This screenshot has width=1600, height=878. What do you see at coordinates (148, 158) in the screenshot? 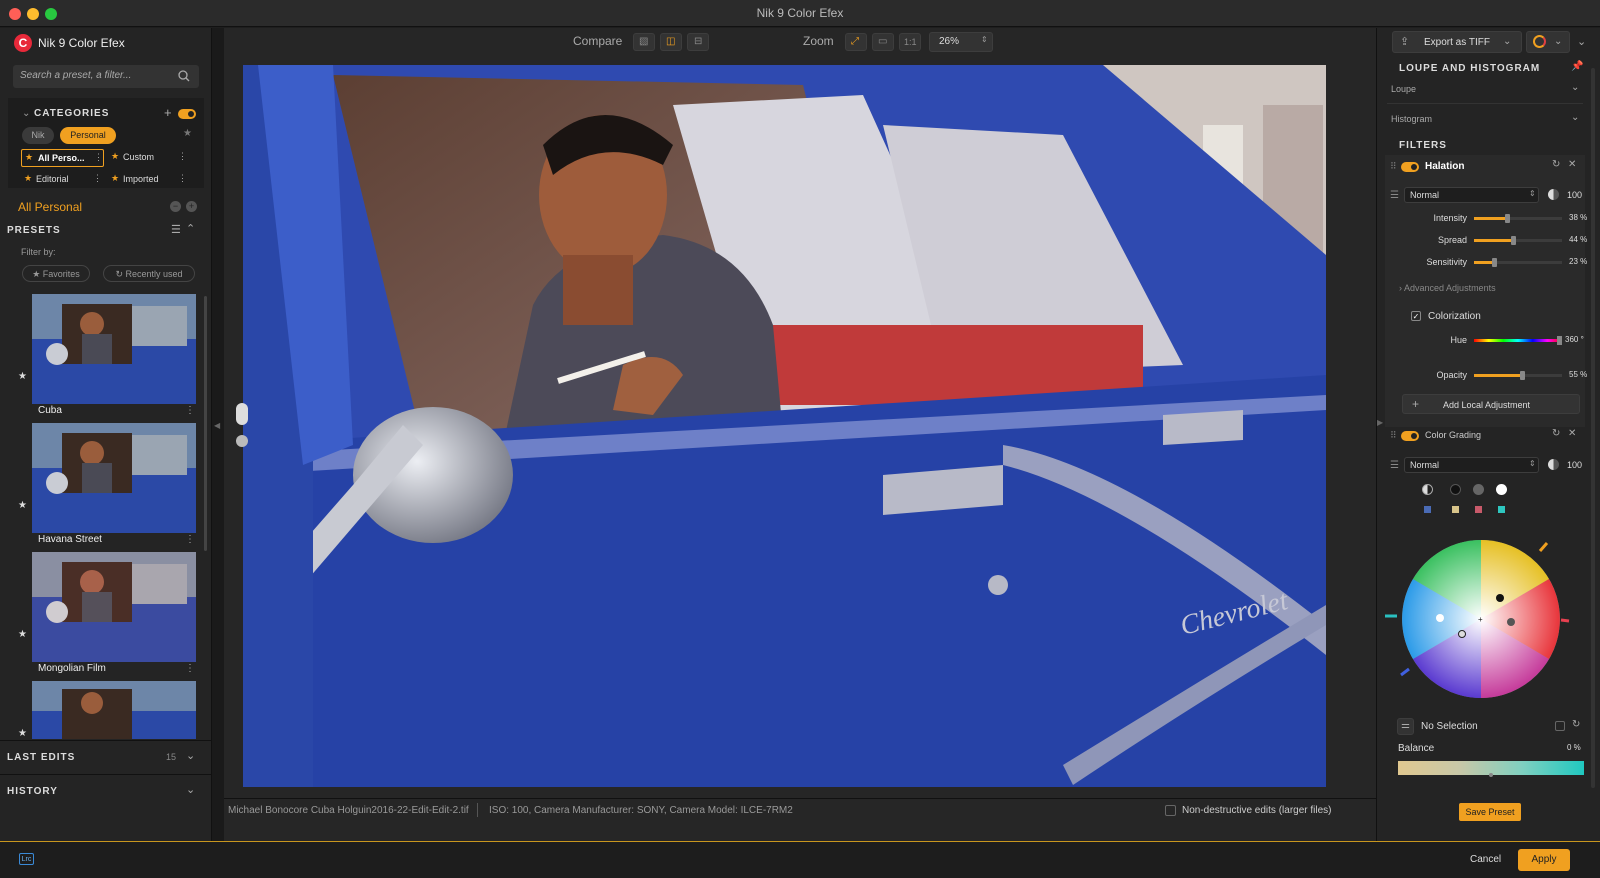
I see `category-custom: ★ Custom ⋮` at bounding box center [148, 158].